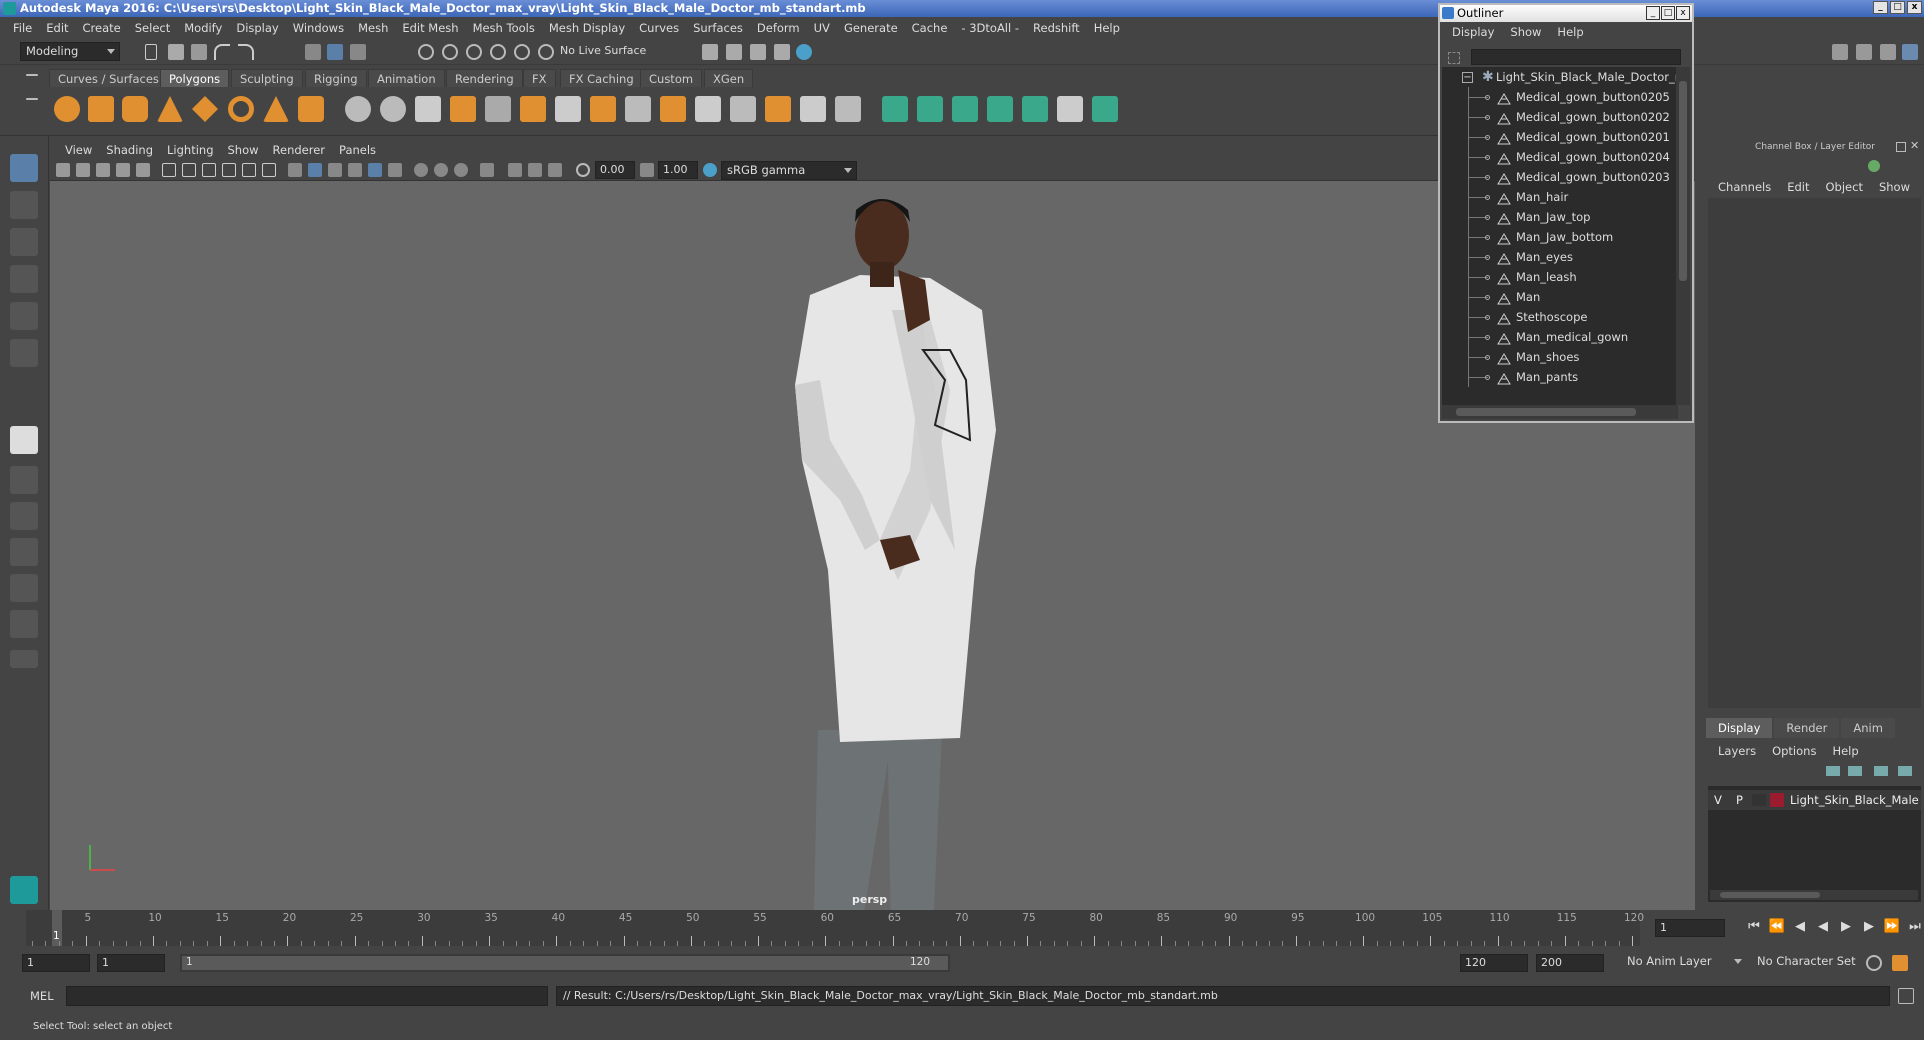  I want to click on snap-point-icon, so click(474, 52).